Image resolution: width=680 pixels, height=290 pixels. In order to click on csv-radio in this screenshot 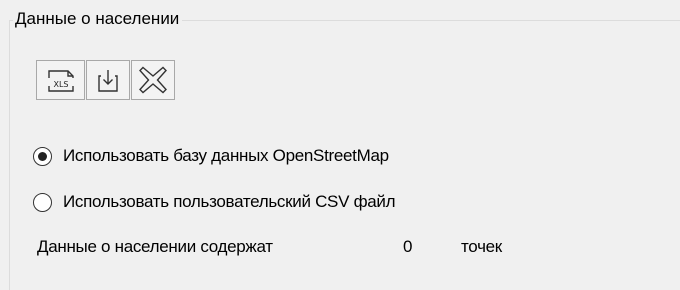, I will do `click(42, 202)`.